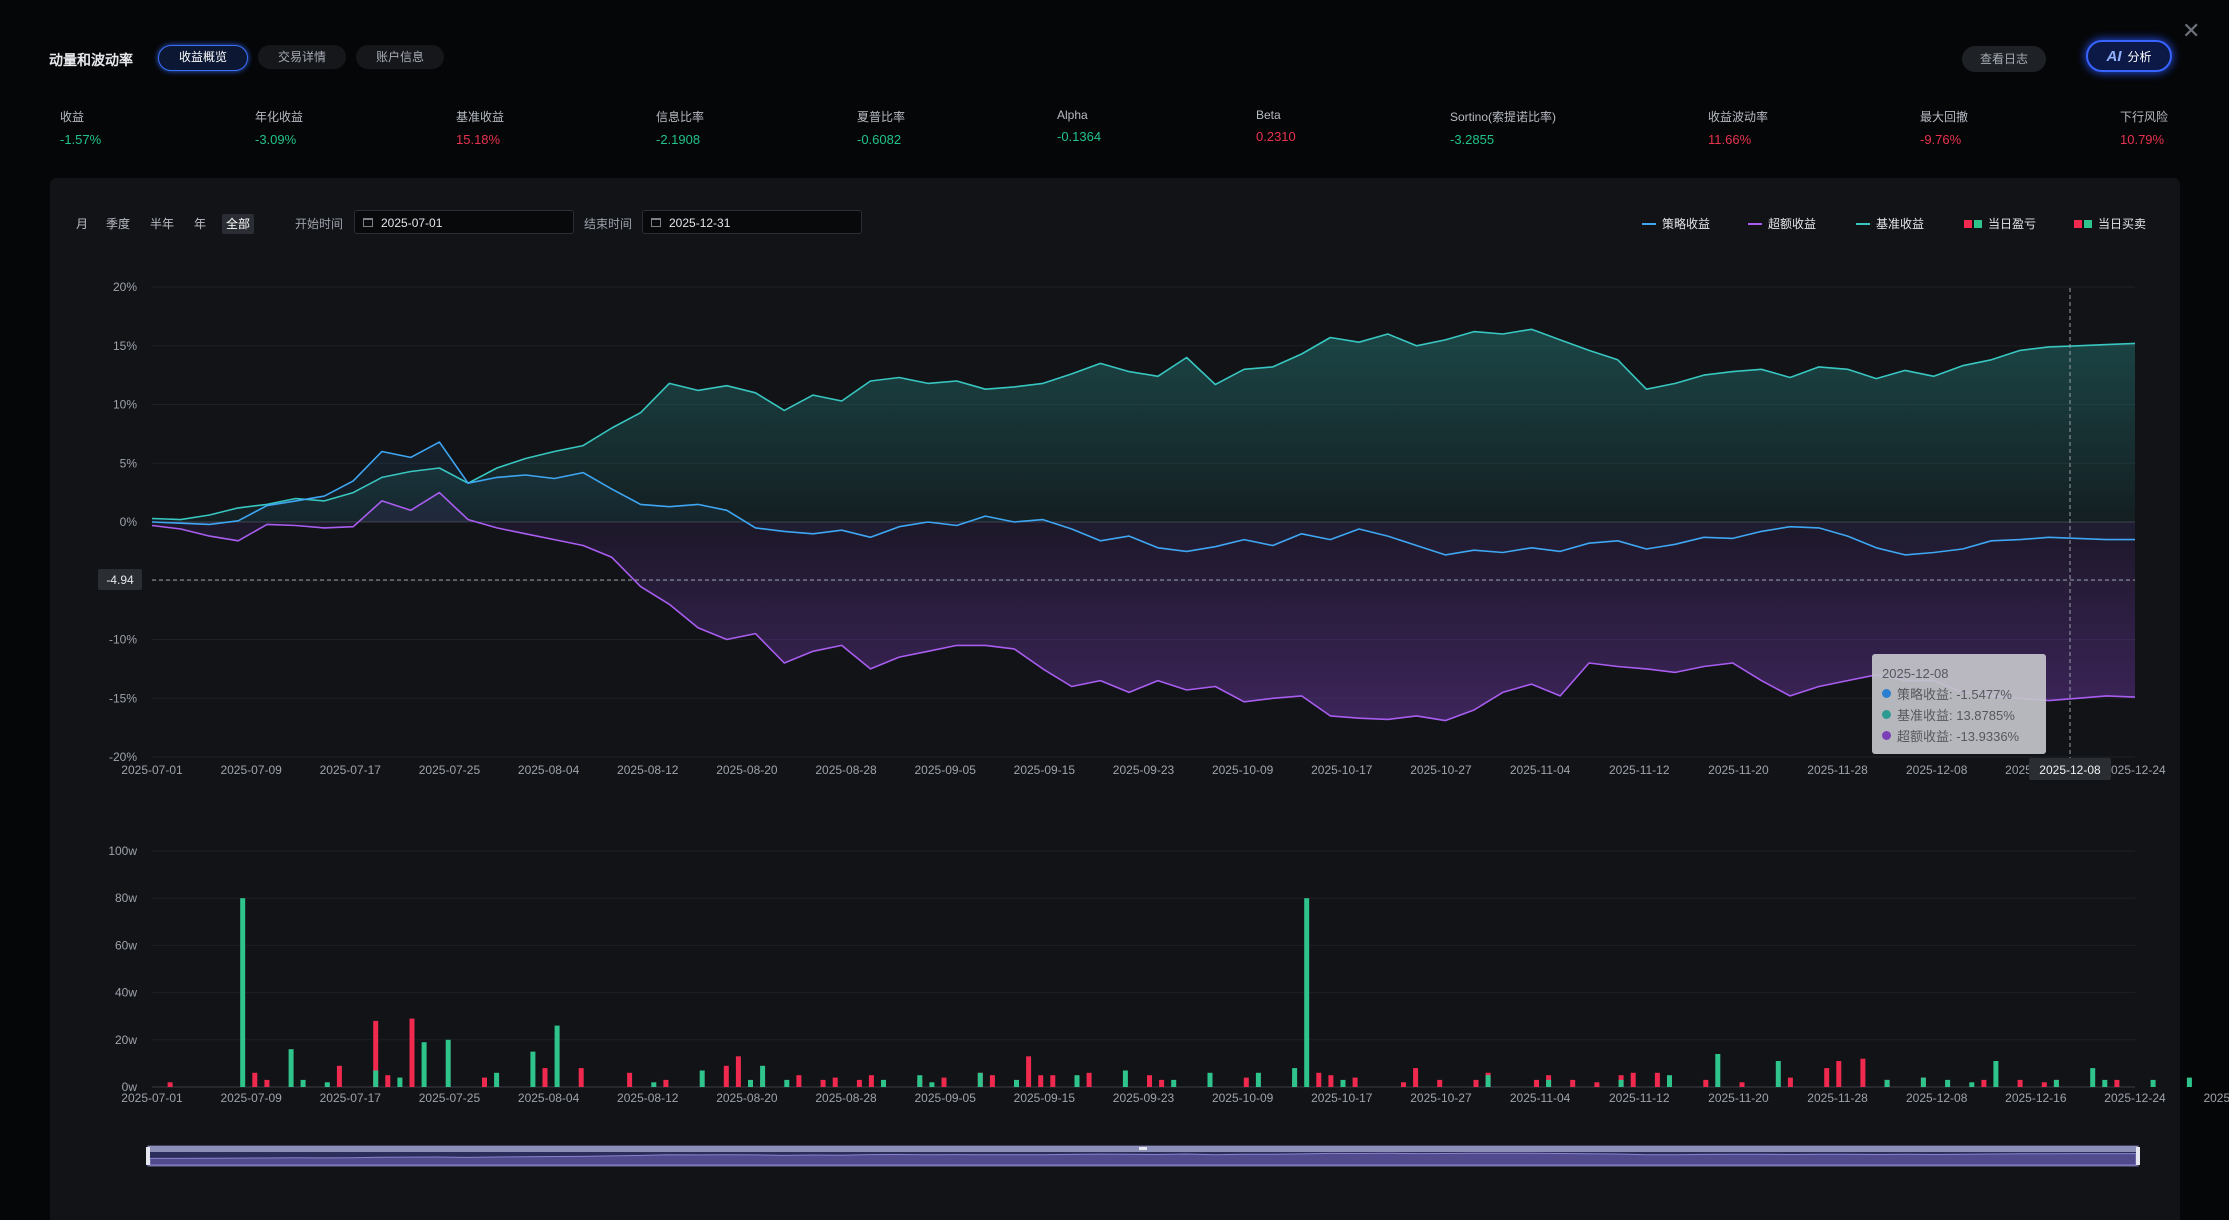 The image size is (2229, 1220). I want to click on x-tick-label: 2025-09-23, so click(1144, 770).